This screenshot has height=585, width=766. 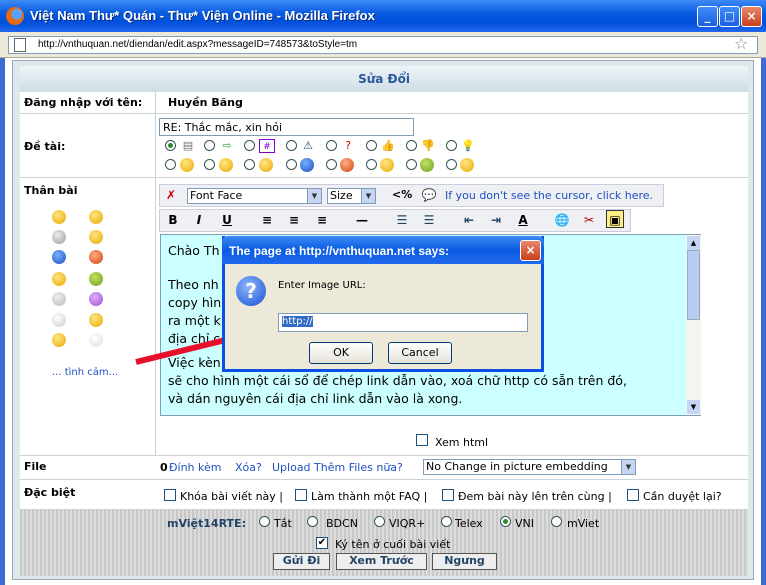 I want to click on remove-format-icon: ✗, so click(x=171, y=195).